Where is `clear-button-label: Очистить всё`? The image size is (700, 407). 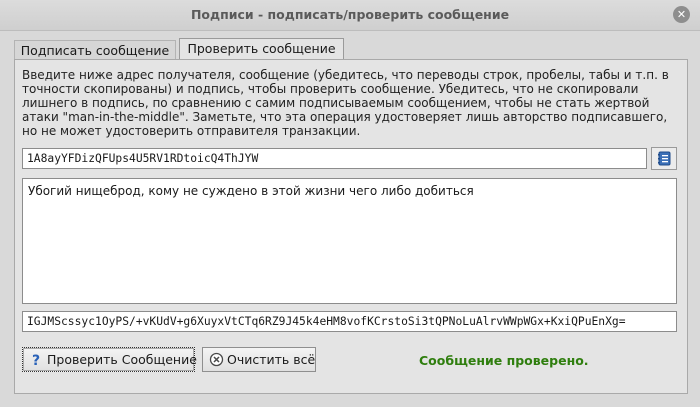
clear-button-label: Очистить всё is located at coordinates (271, 359).